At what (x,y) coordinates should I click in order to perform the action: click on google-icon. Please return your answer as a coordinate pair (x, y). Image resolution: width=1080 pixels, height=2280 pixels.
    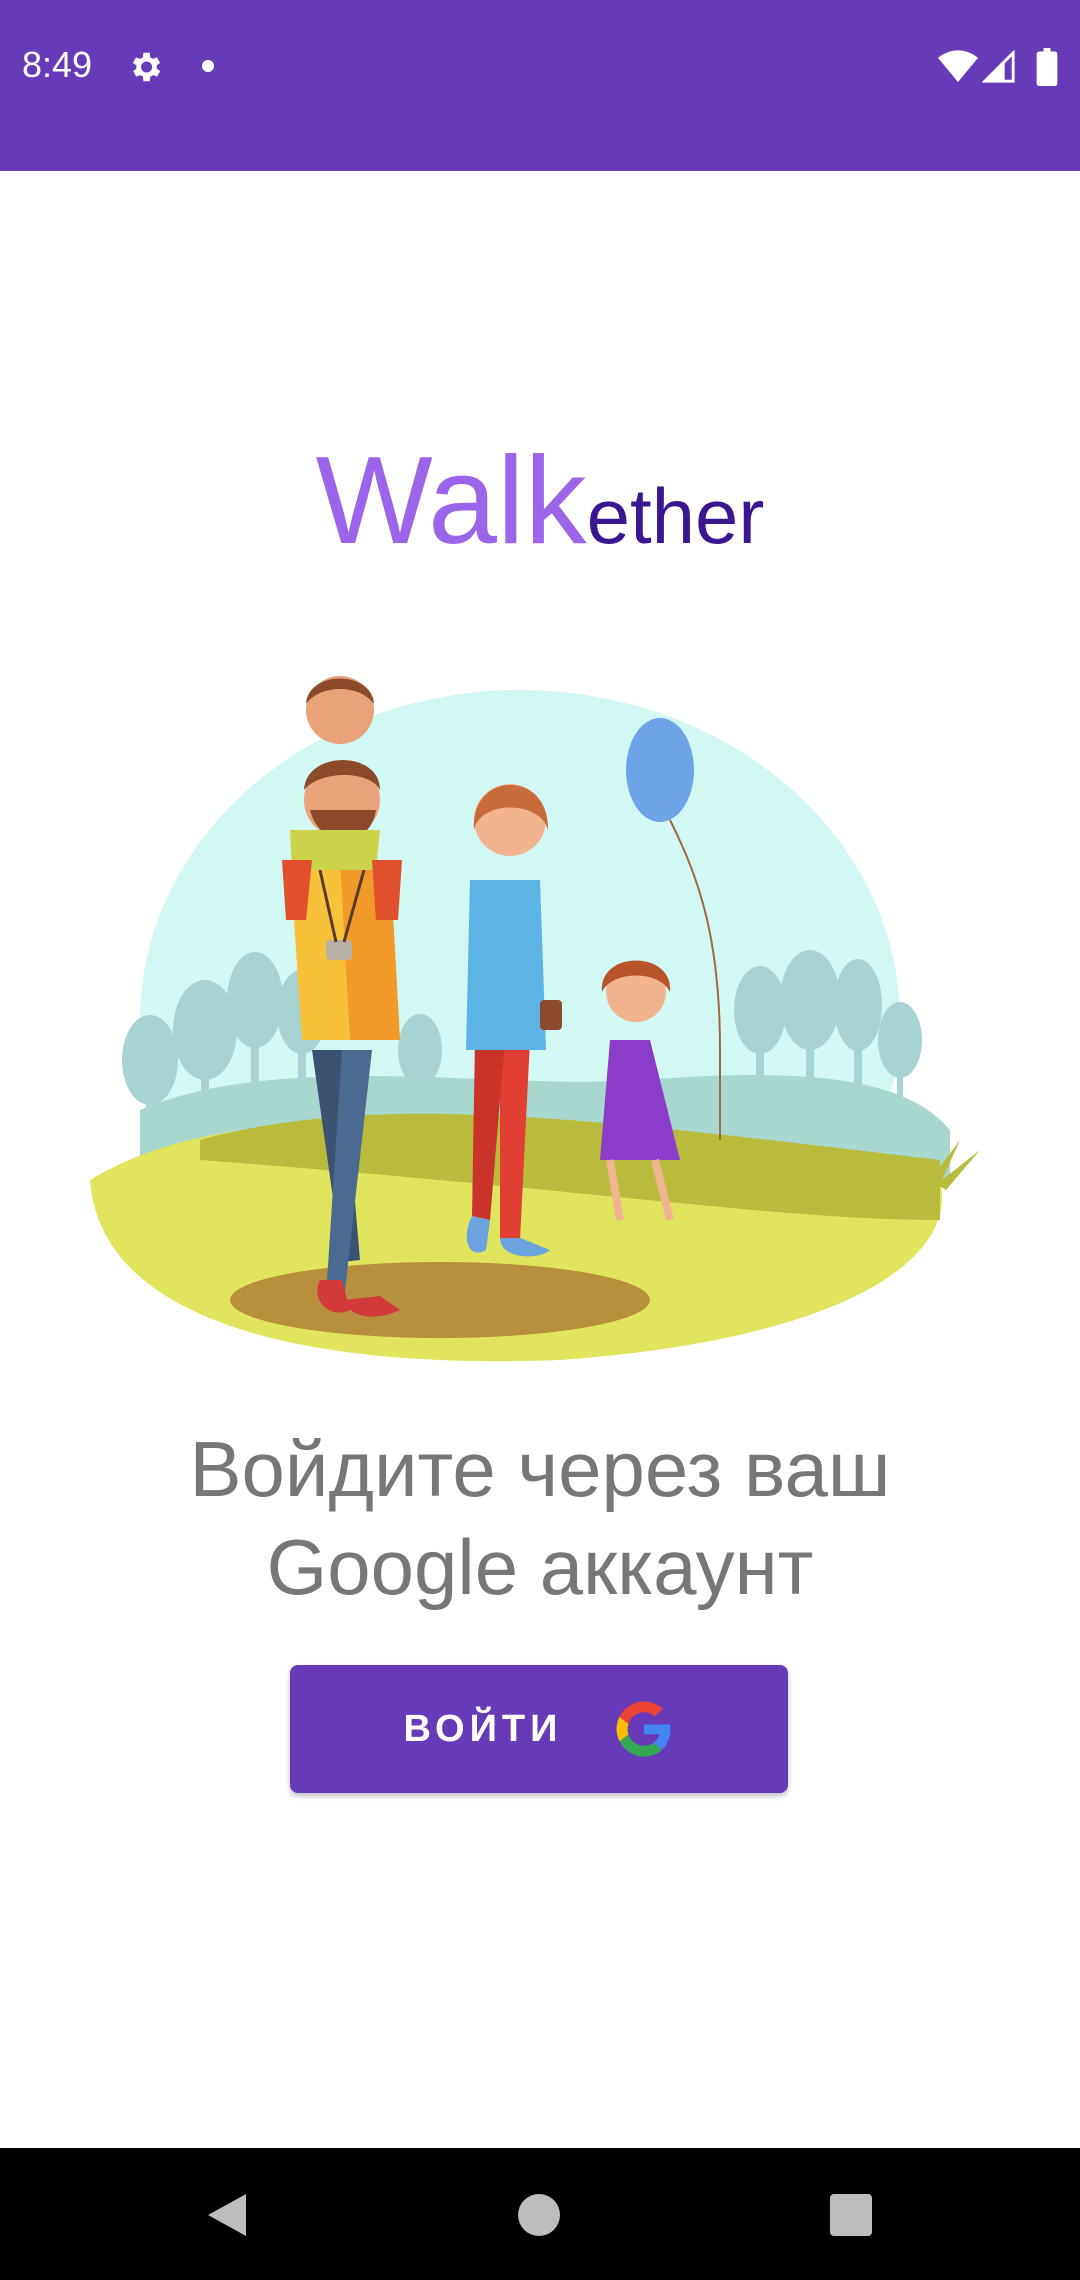
    Looking at the image, I should click on (643, 1729).